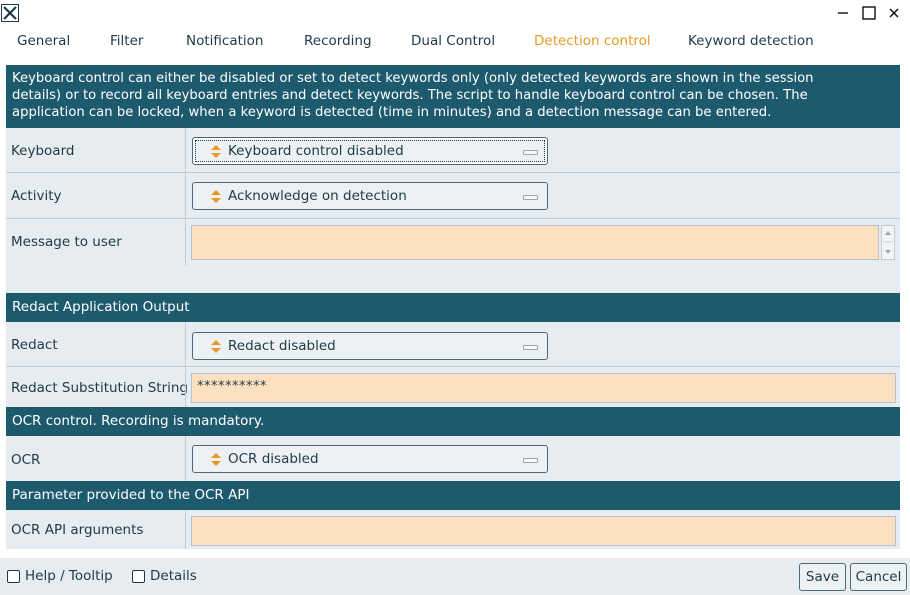 Image resolution: width=910 pixels, height=595 pixels. I want to click on tab-general: General, so click(43, 41).